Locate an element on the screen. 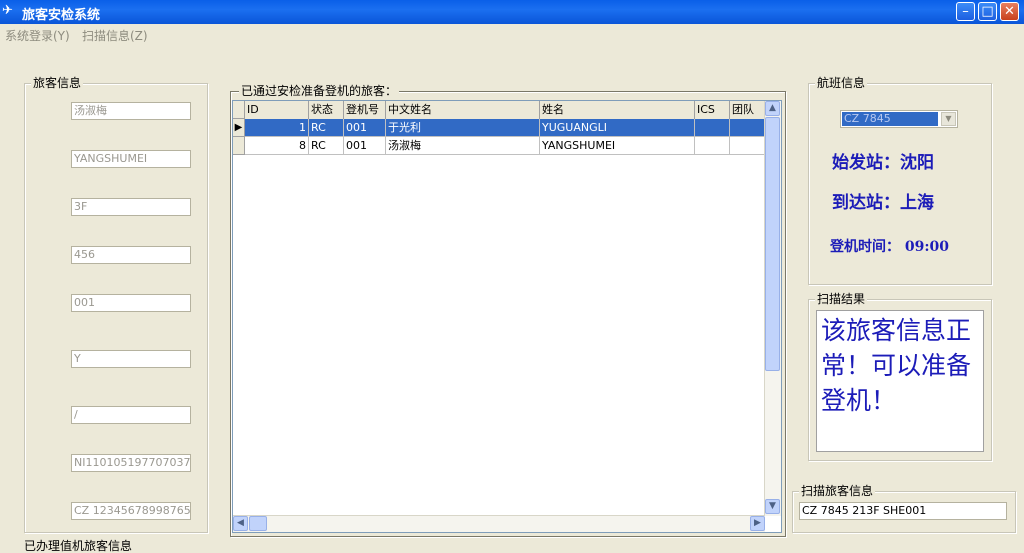 This screenshot has height=553, width=1024. cell-name: YANGSHUMEI is located at coordinates (617, 146).